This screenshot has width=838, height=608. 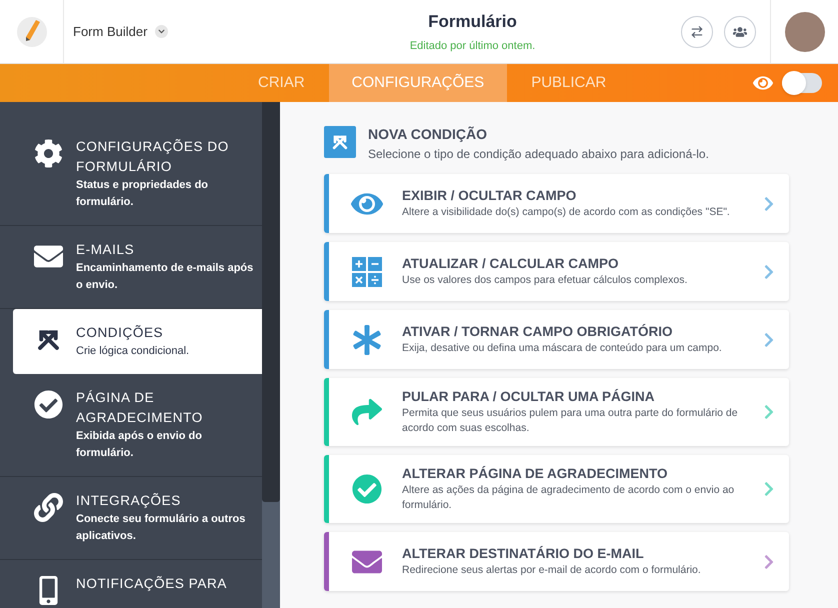 I want to click on form-title: Formulário, so click(x=472, y=22).